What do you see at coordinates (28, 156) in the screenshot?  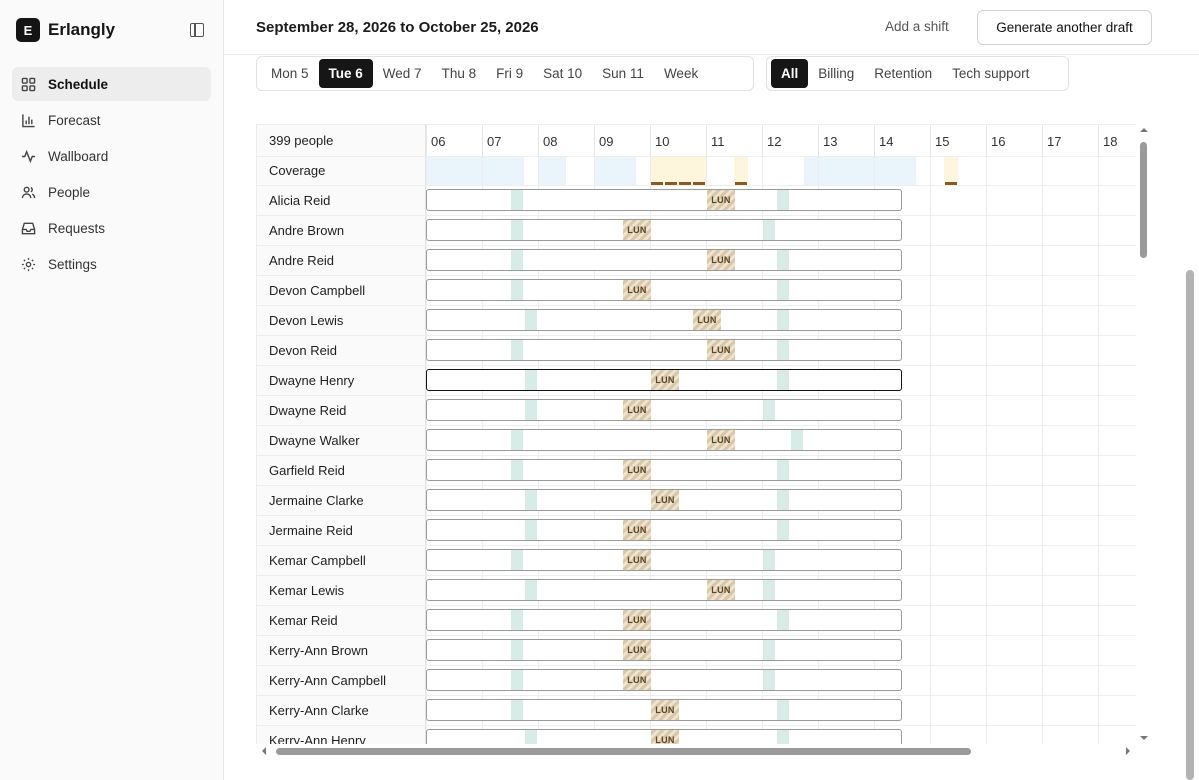 I see `activity-icon` at bounding box center [28, 156].